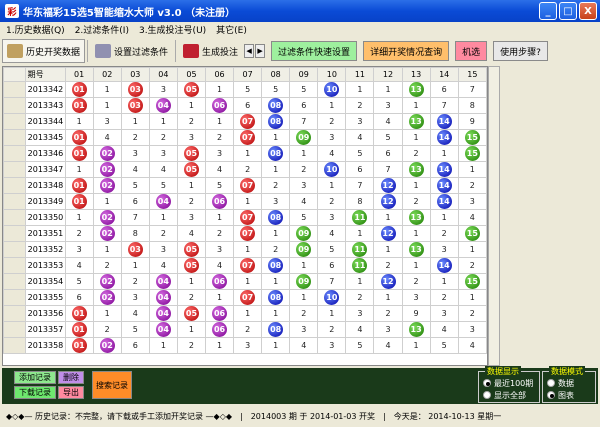  What do you see at coordinates (245, 169) in the screenshot?
I see `table-row: 2013347 1 02 4 4 05 4 2 1 2 10 6 7 13 14 1` at bounding box center [245, 169].